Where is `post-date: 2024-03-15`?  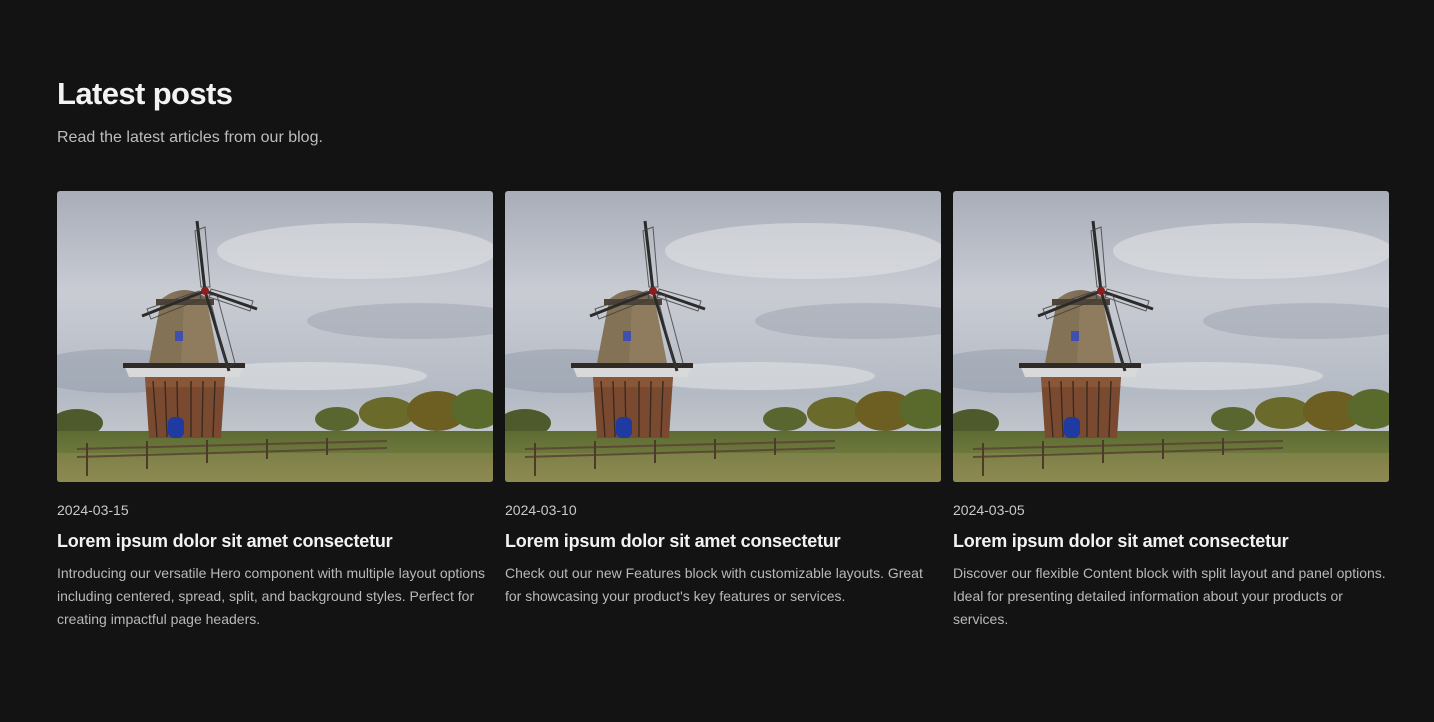 post-date: 2024-03-15 is located at coordinates (93, 510).